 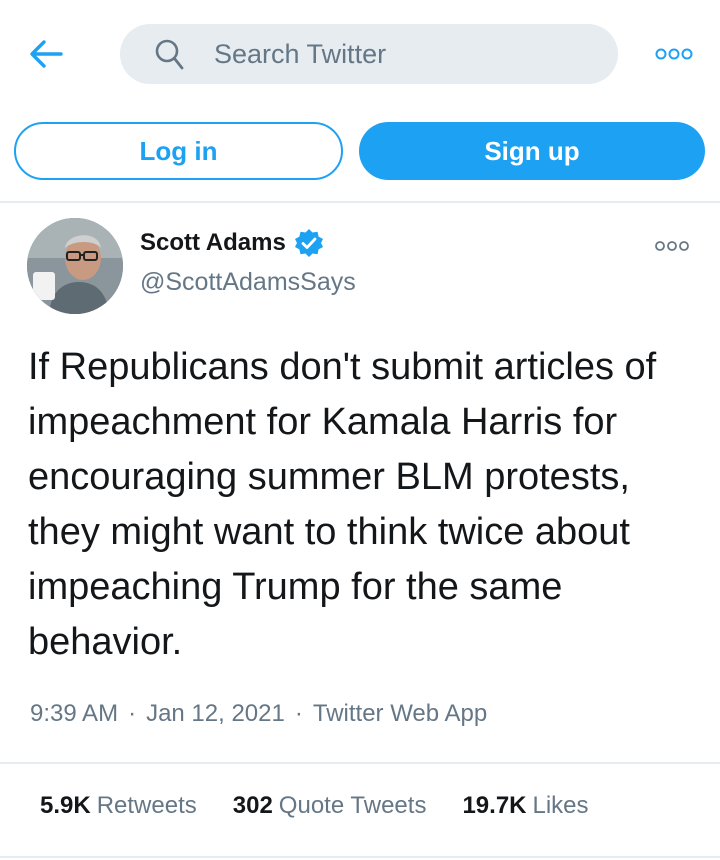 What do you see at coordinates (215, 714) in the screenshot?
I see `tweet-date: Jan 12, 2021` at bounding box center [215, 714].